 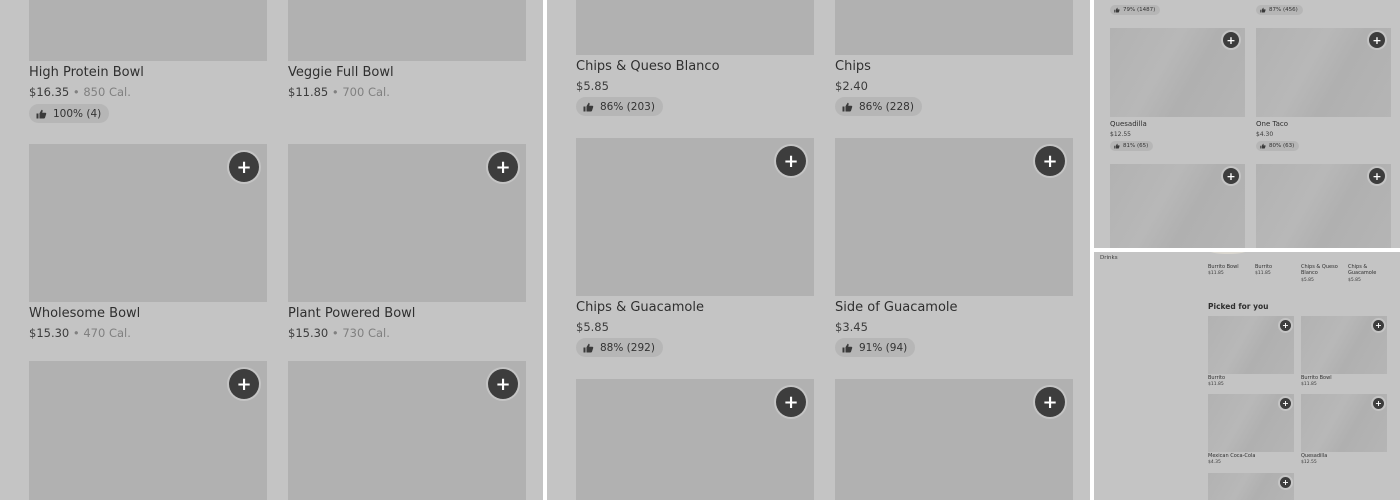 I want to click on item-price: $4.35, so click(x=1214, y=462).